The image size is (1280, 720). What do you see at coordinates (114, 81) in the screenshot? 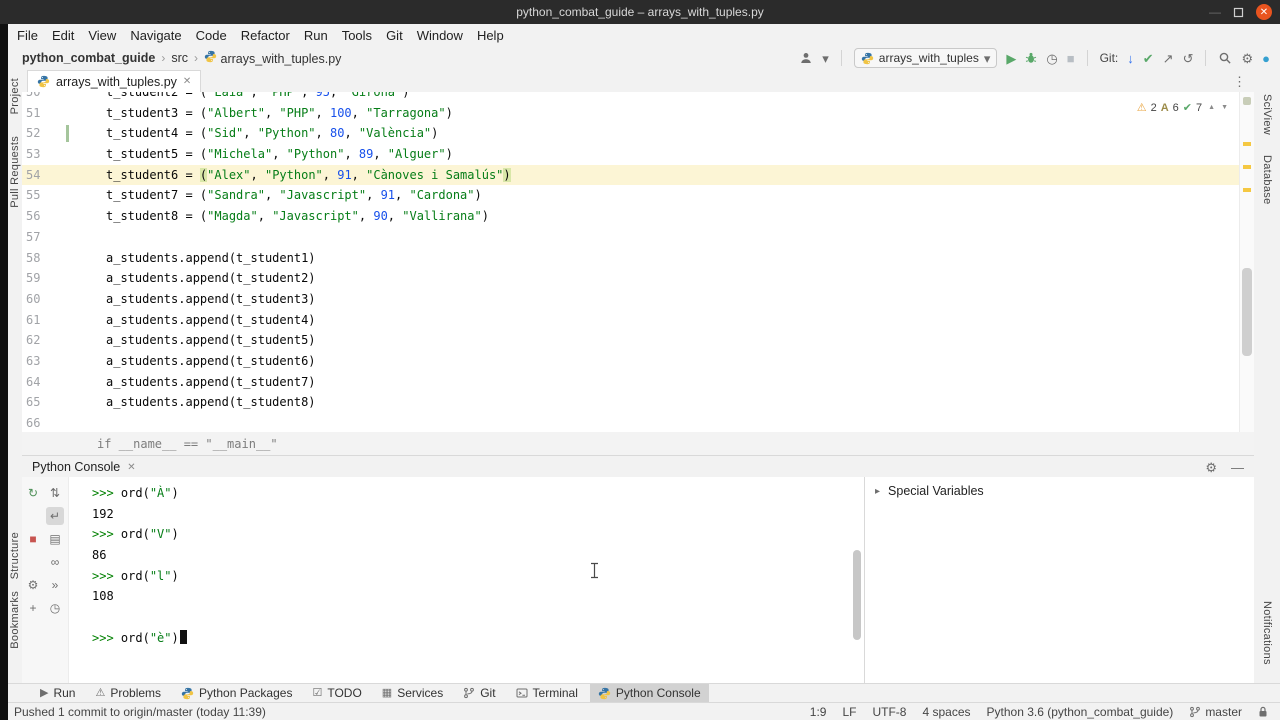
I see `tab-arrays-with-tuples: arrays_with_tuples.py ✕` at bounding box center [114, 81].